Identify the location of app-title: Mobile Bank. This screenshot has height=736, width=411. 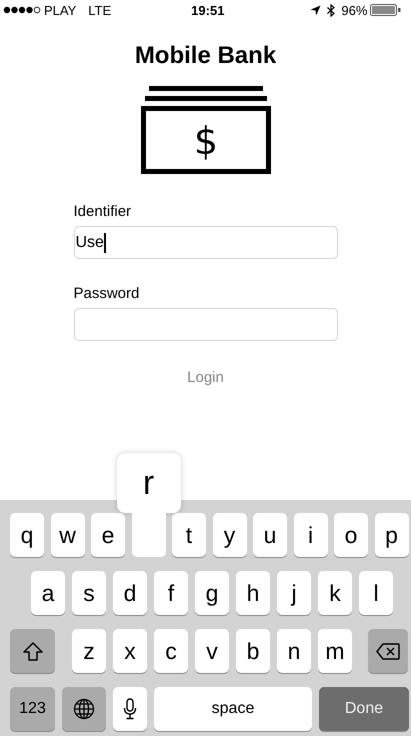
(205, 56).